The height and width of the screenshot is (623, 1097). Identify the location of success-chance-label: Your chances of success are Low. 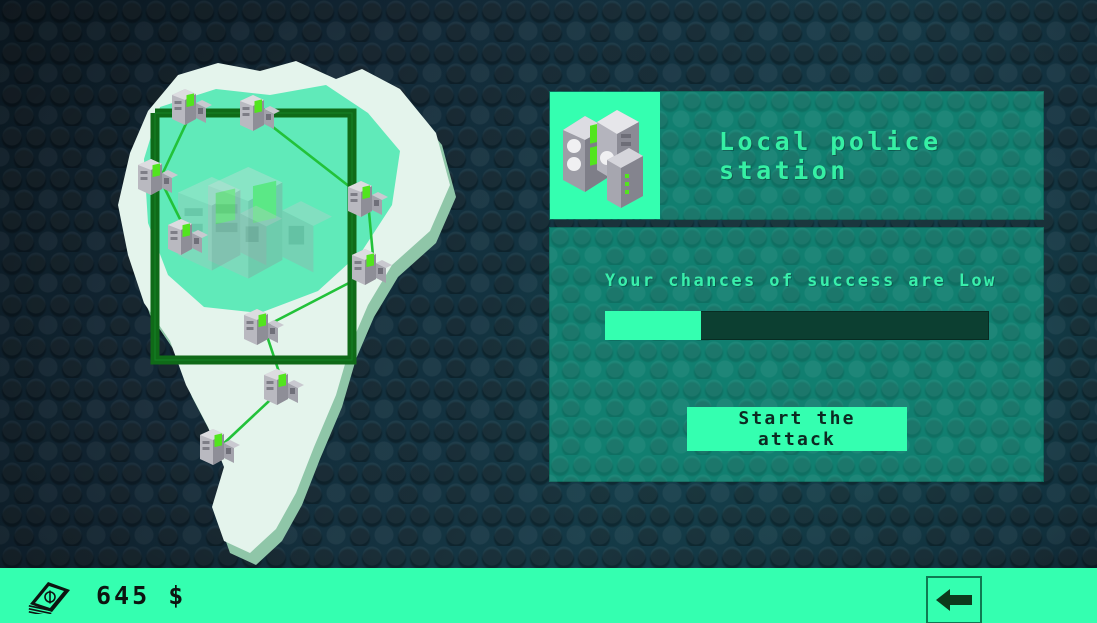
(801, 281).